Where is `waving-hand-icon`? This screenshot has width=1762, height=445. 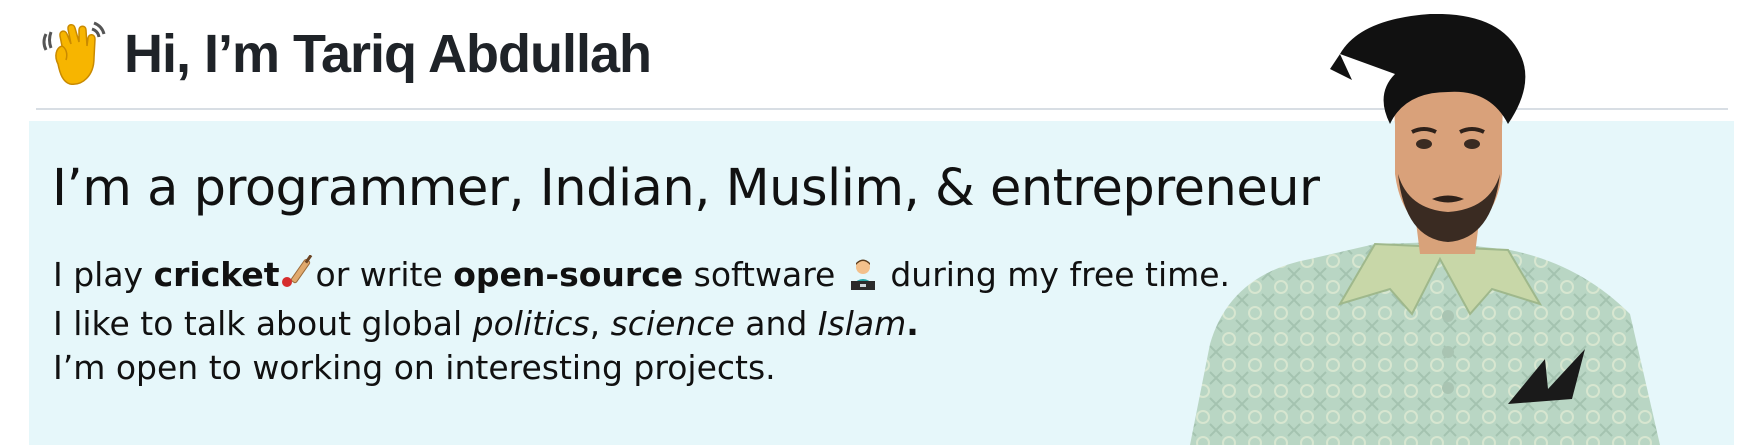
waving-hand-icon is located at coordinates (74, 53).